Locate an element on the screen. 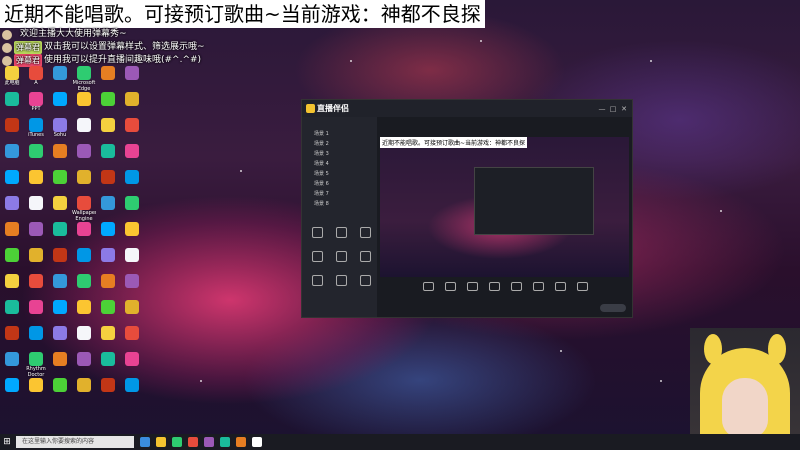  stream-preview: 近期不能唱歌。可接预订歌曲~当前游戏：神都不良探 is located at coordinates (504, 207).